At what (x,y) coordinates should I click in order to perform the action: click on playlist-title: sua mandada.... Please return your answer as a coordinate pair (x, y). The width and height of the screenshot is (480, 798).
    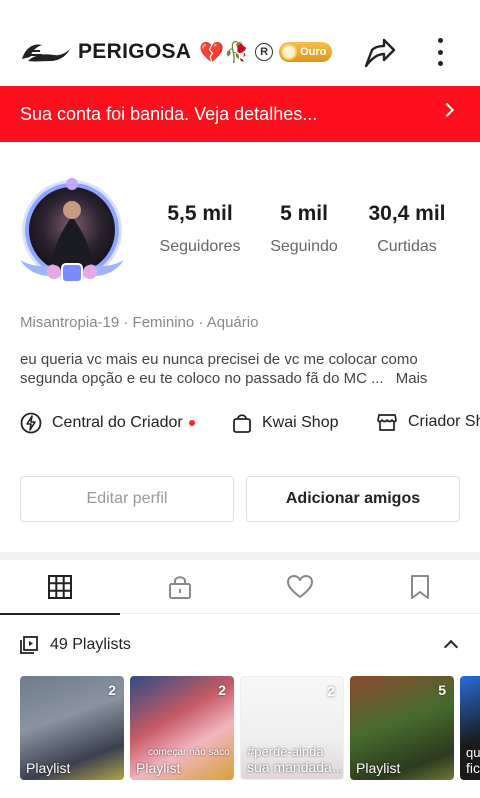
    Looking at the image, I should click on (295, 767).